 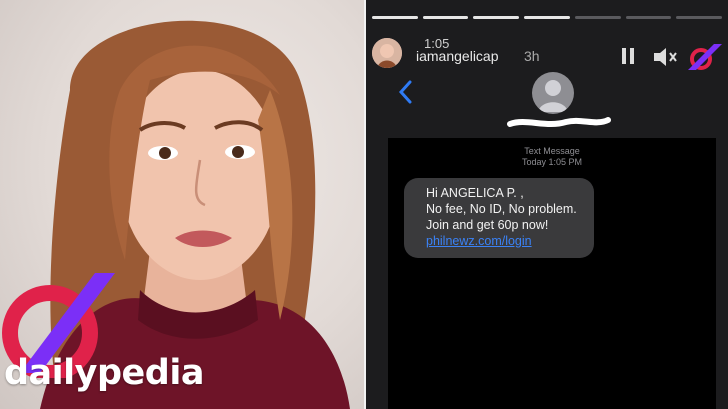 What do you see at coordinates (475, 193) in the screenshot?
I see `message-line: Hi ANGELICA P. ,` at bounding box center [475, 193].